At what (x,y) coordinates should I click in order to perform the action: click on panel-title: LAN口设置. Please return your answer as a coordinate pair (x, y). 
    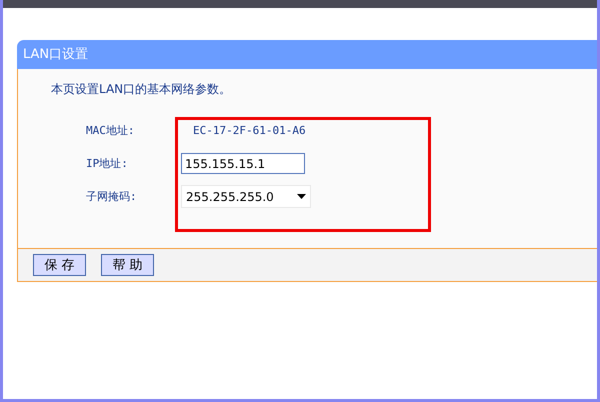
    Looking at the image, I should click on (307, 54).